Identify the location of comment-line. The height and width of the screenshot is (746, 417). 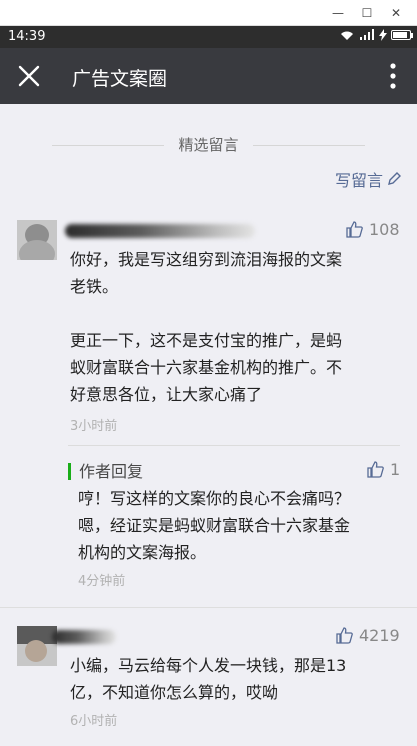
(206, 313).